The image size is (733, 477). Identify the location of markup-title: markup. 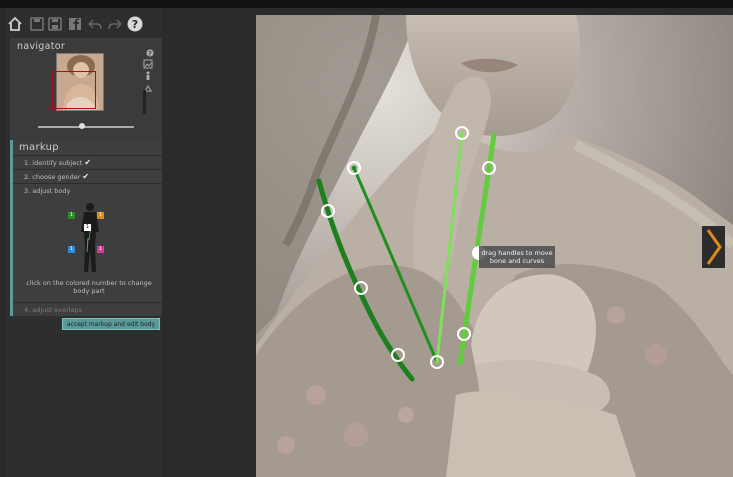
(39, 147).